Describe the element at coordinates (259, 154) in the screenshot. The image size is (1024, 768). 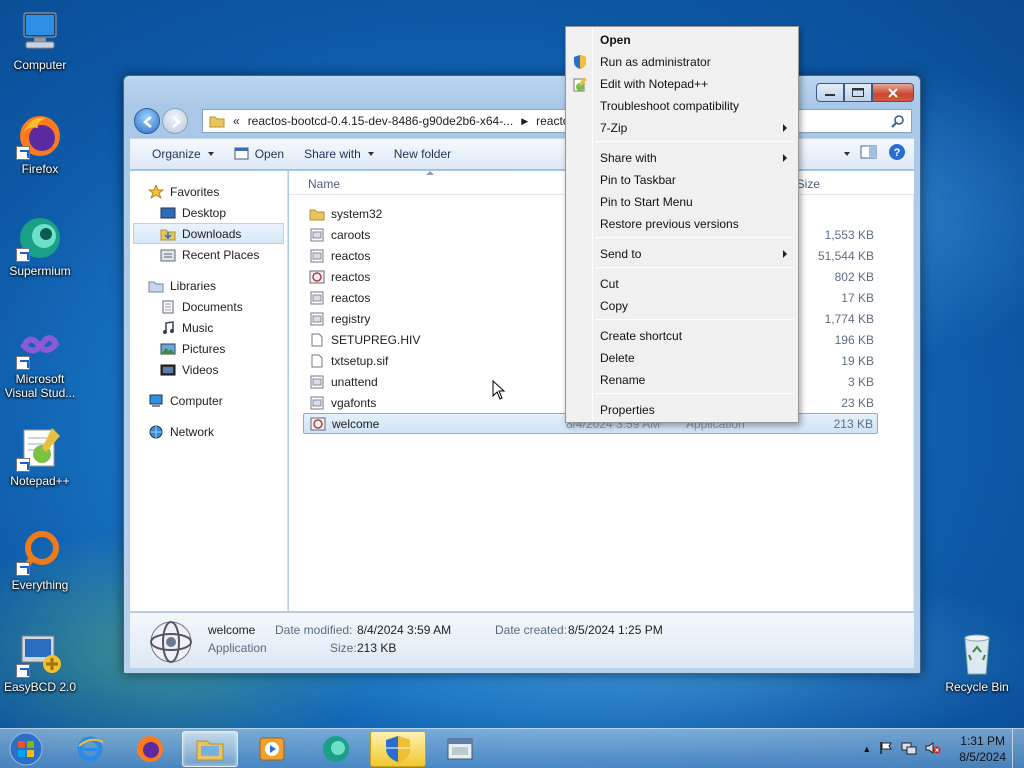
I see `open-button: Open` at that location.